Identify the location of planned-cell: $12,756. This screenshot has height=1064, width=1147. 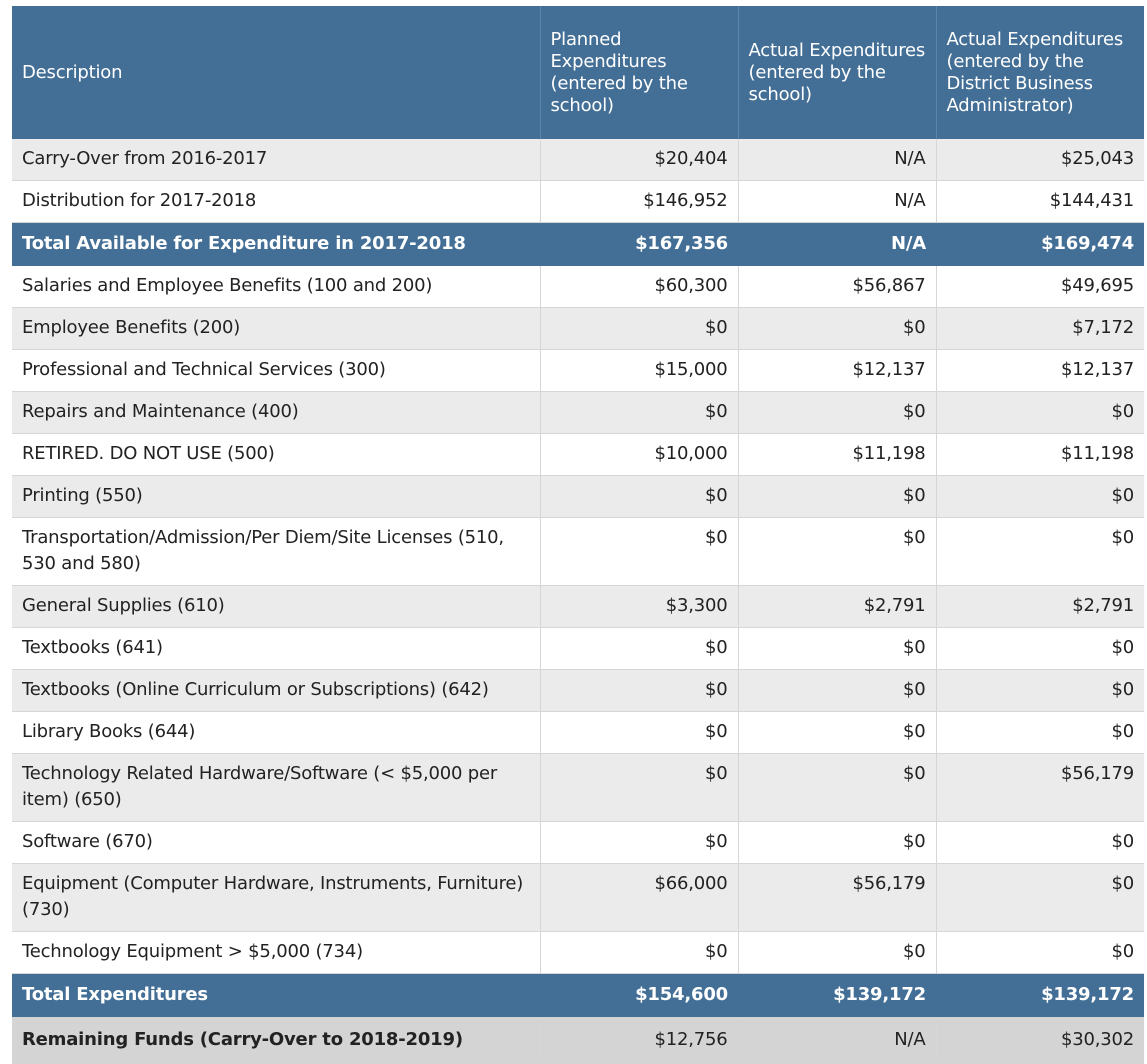
(639, 1040).